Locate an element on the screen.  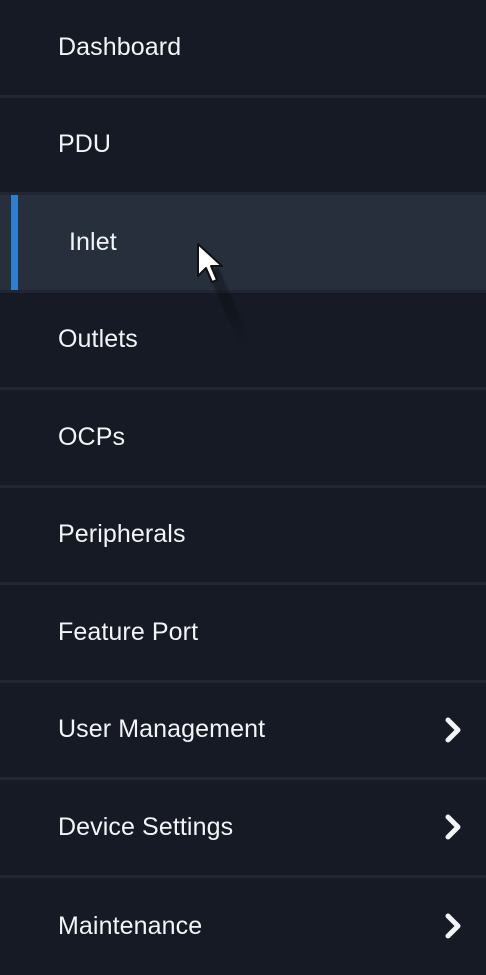
sidebar-item-outlets: Outlets is located at coordinates (243, 341).